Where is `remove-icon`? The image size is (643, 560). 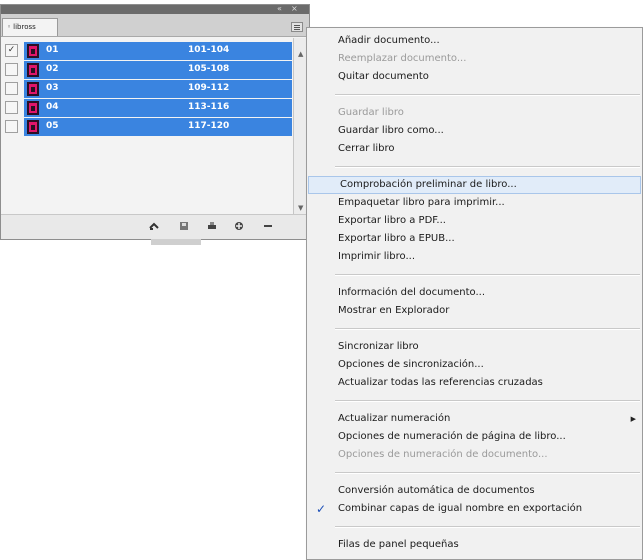 remove-icon is located at coordinates (268, 226).